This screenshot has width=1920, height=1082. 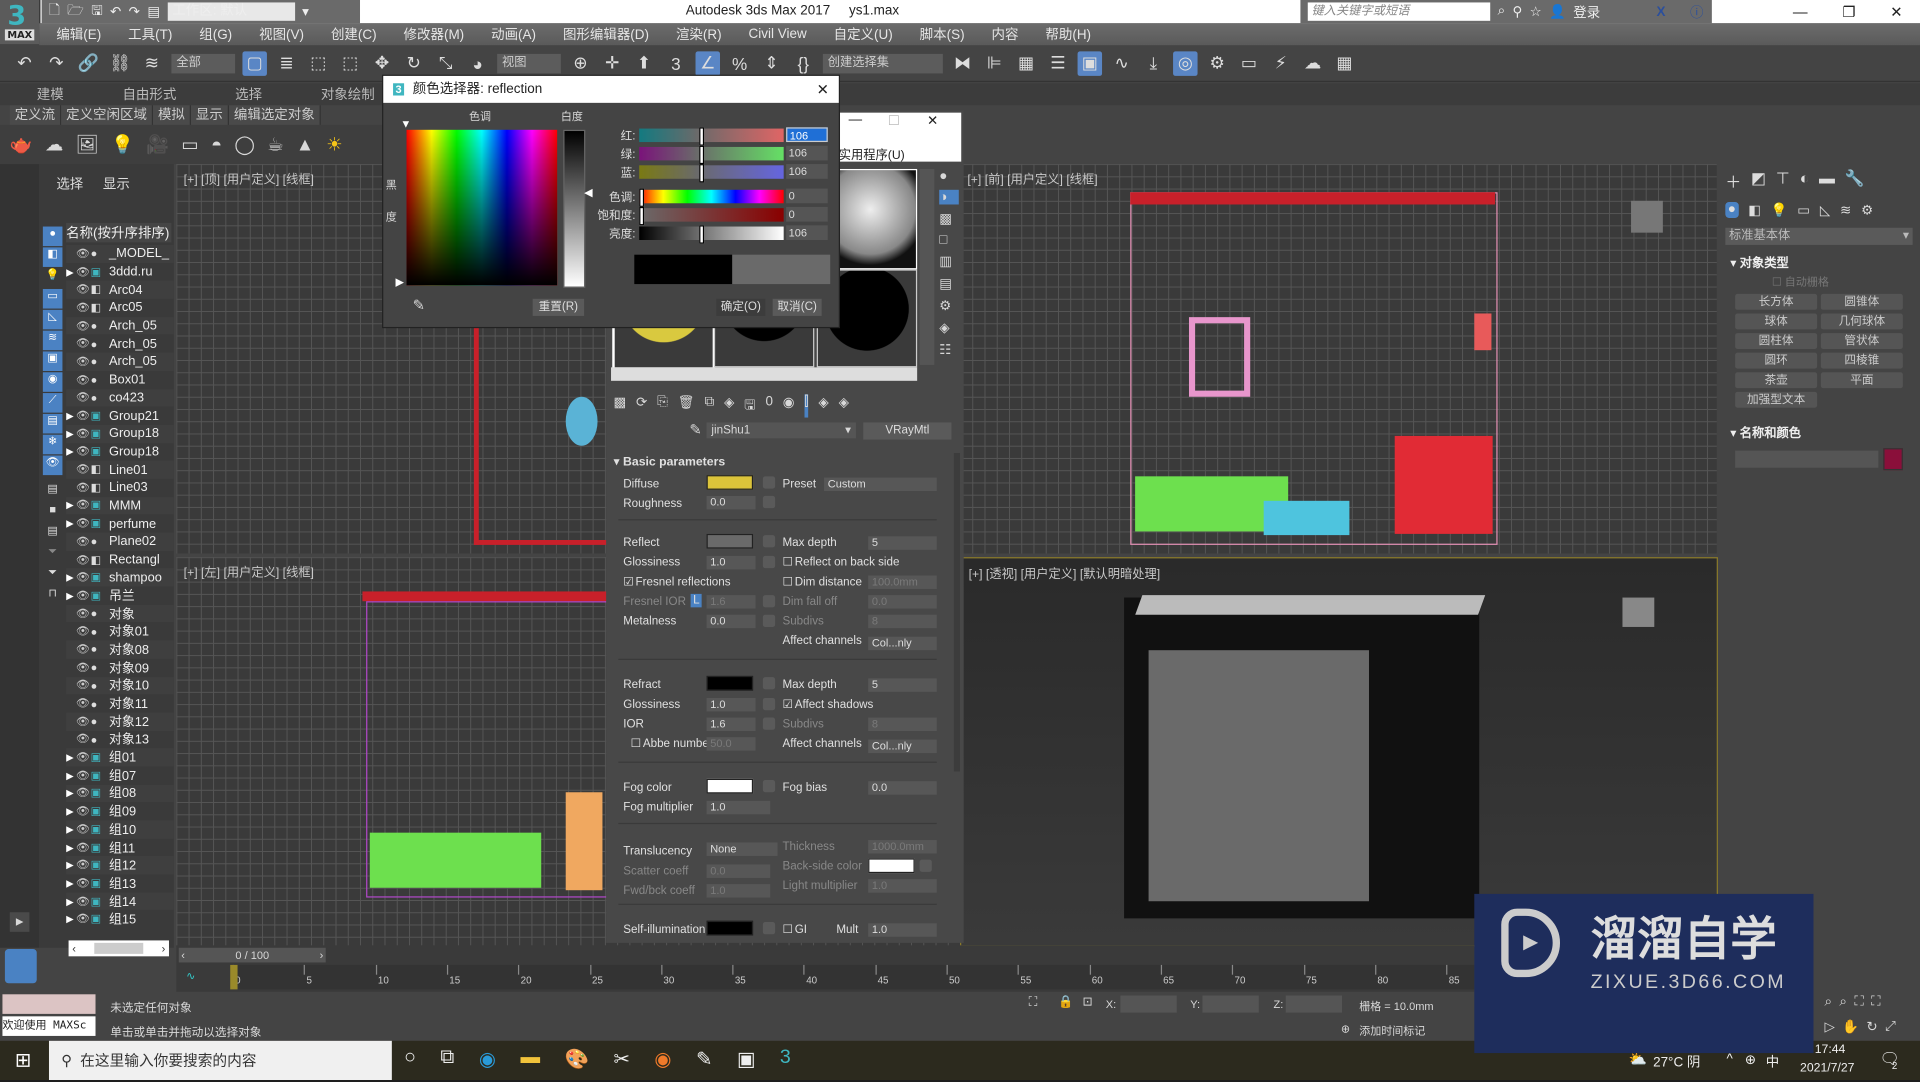 I want to click on whiteness-bar, so click(x=574, y=208).